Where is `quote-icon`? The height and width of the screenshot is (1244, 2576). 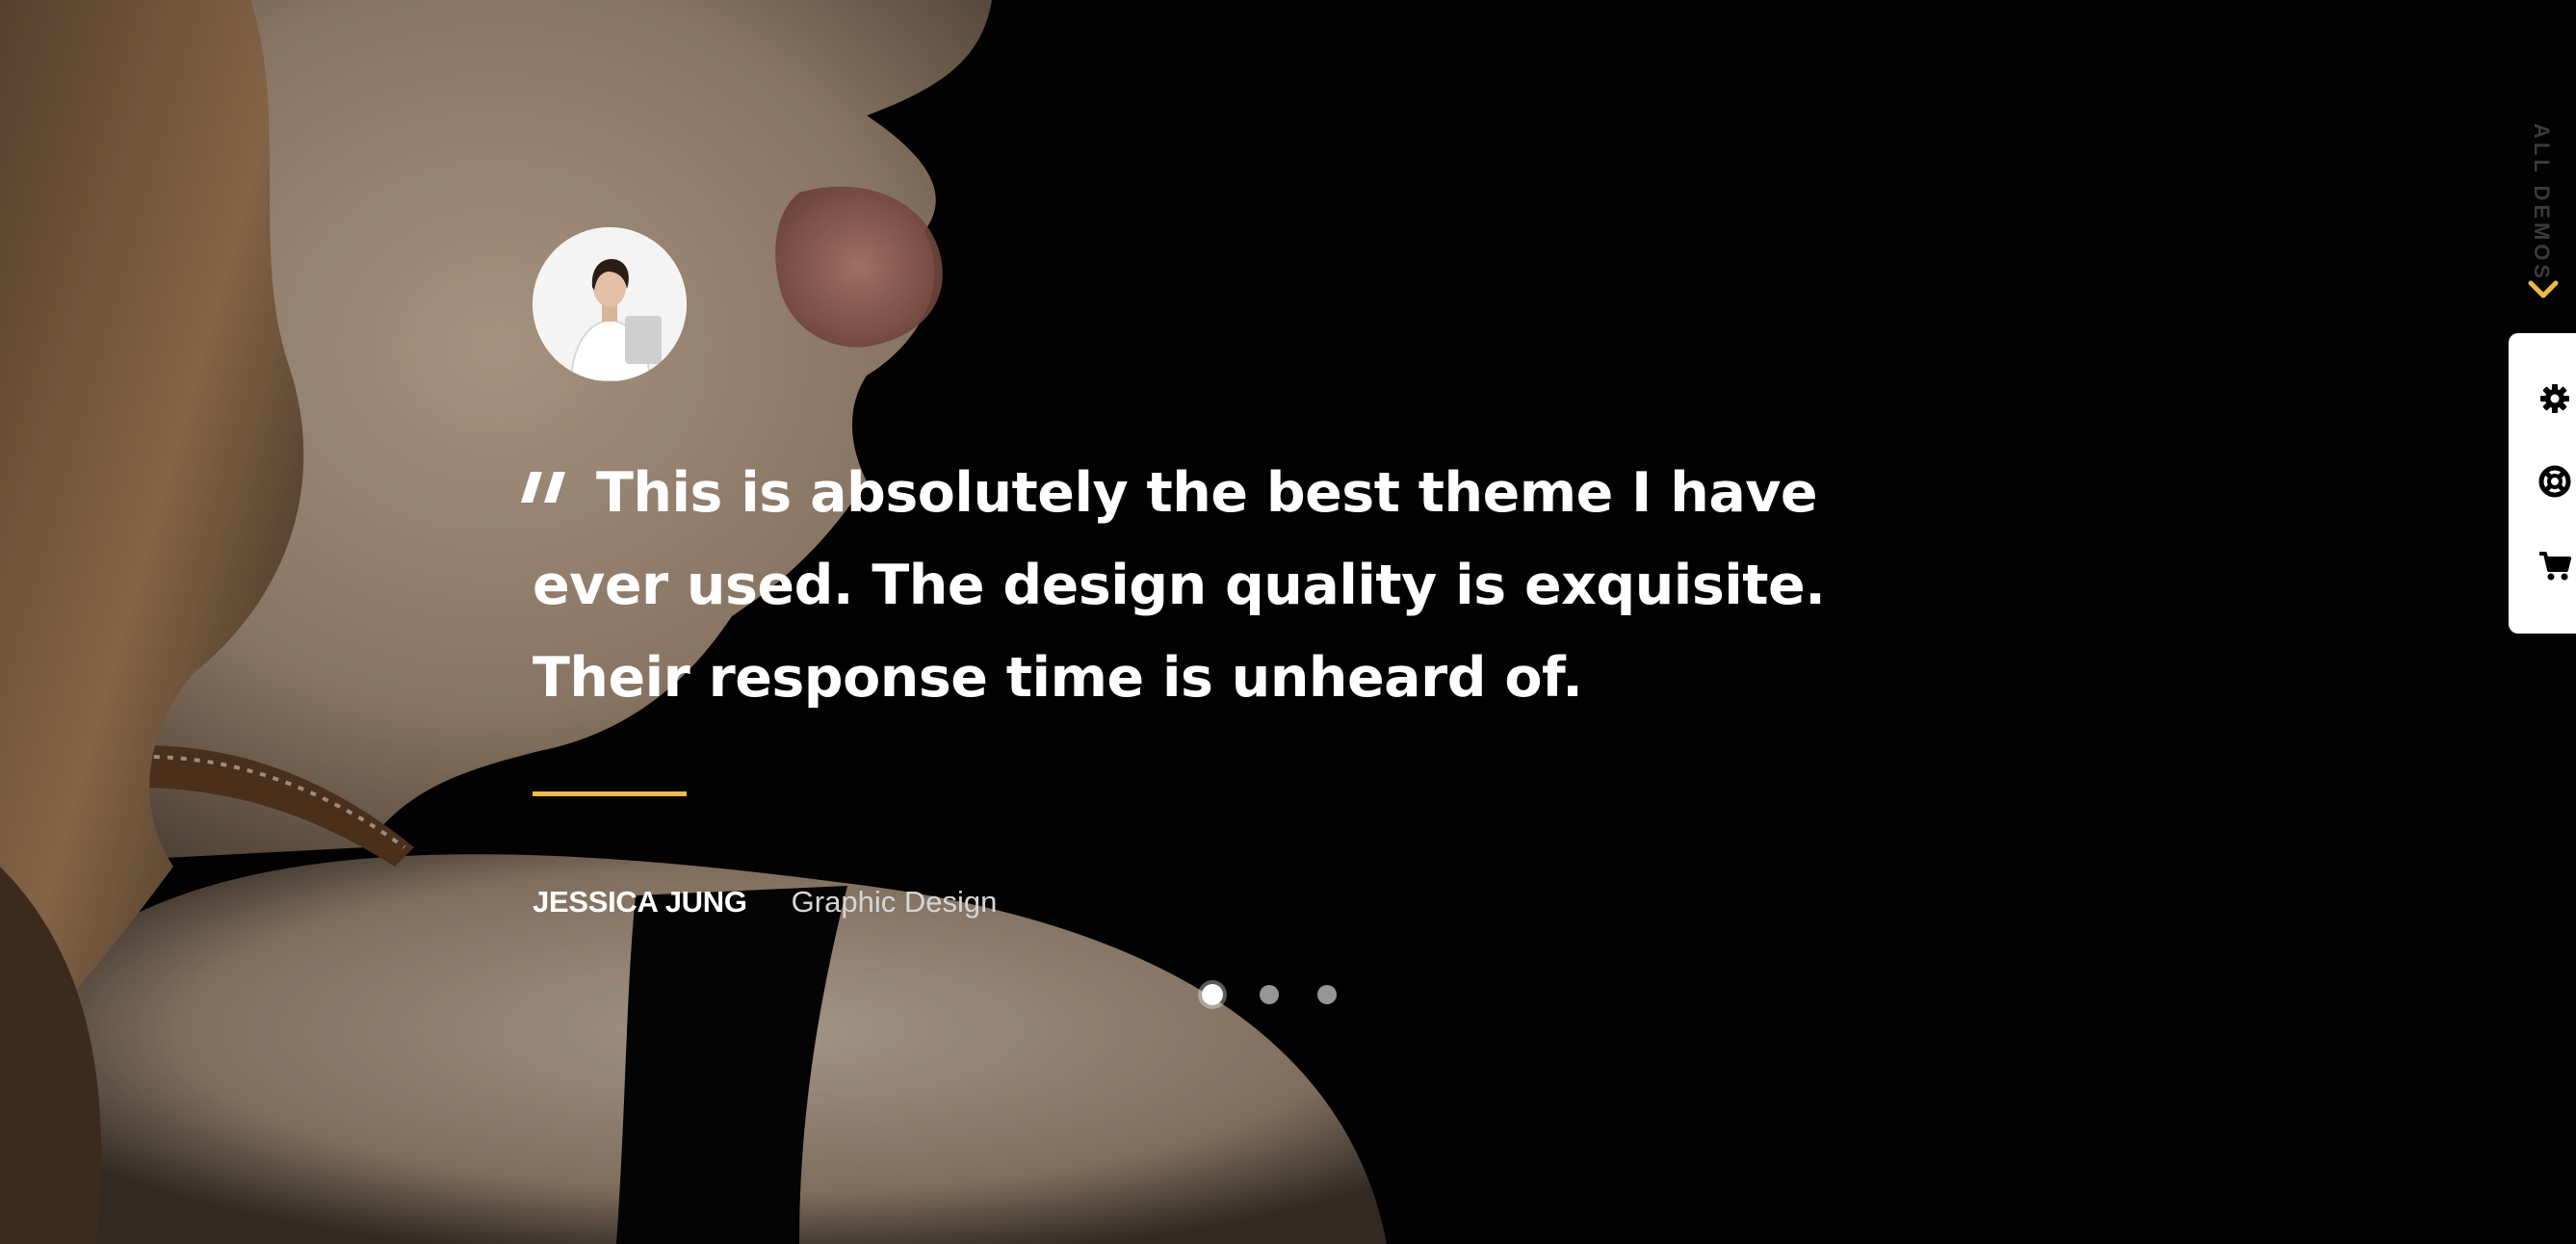 quote-icon is located at coordinates (543, 488).